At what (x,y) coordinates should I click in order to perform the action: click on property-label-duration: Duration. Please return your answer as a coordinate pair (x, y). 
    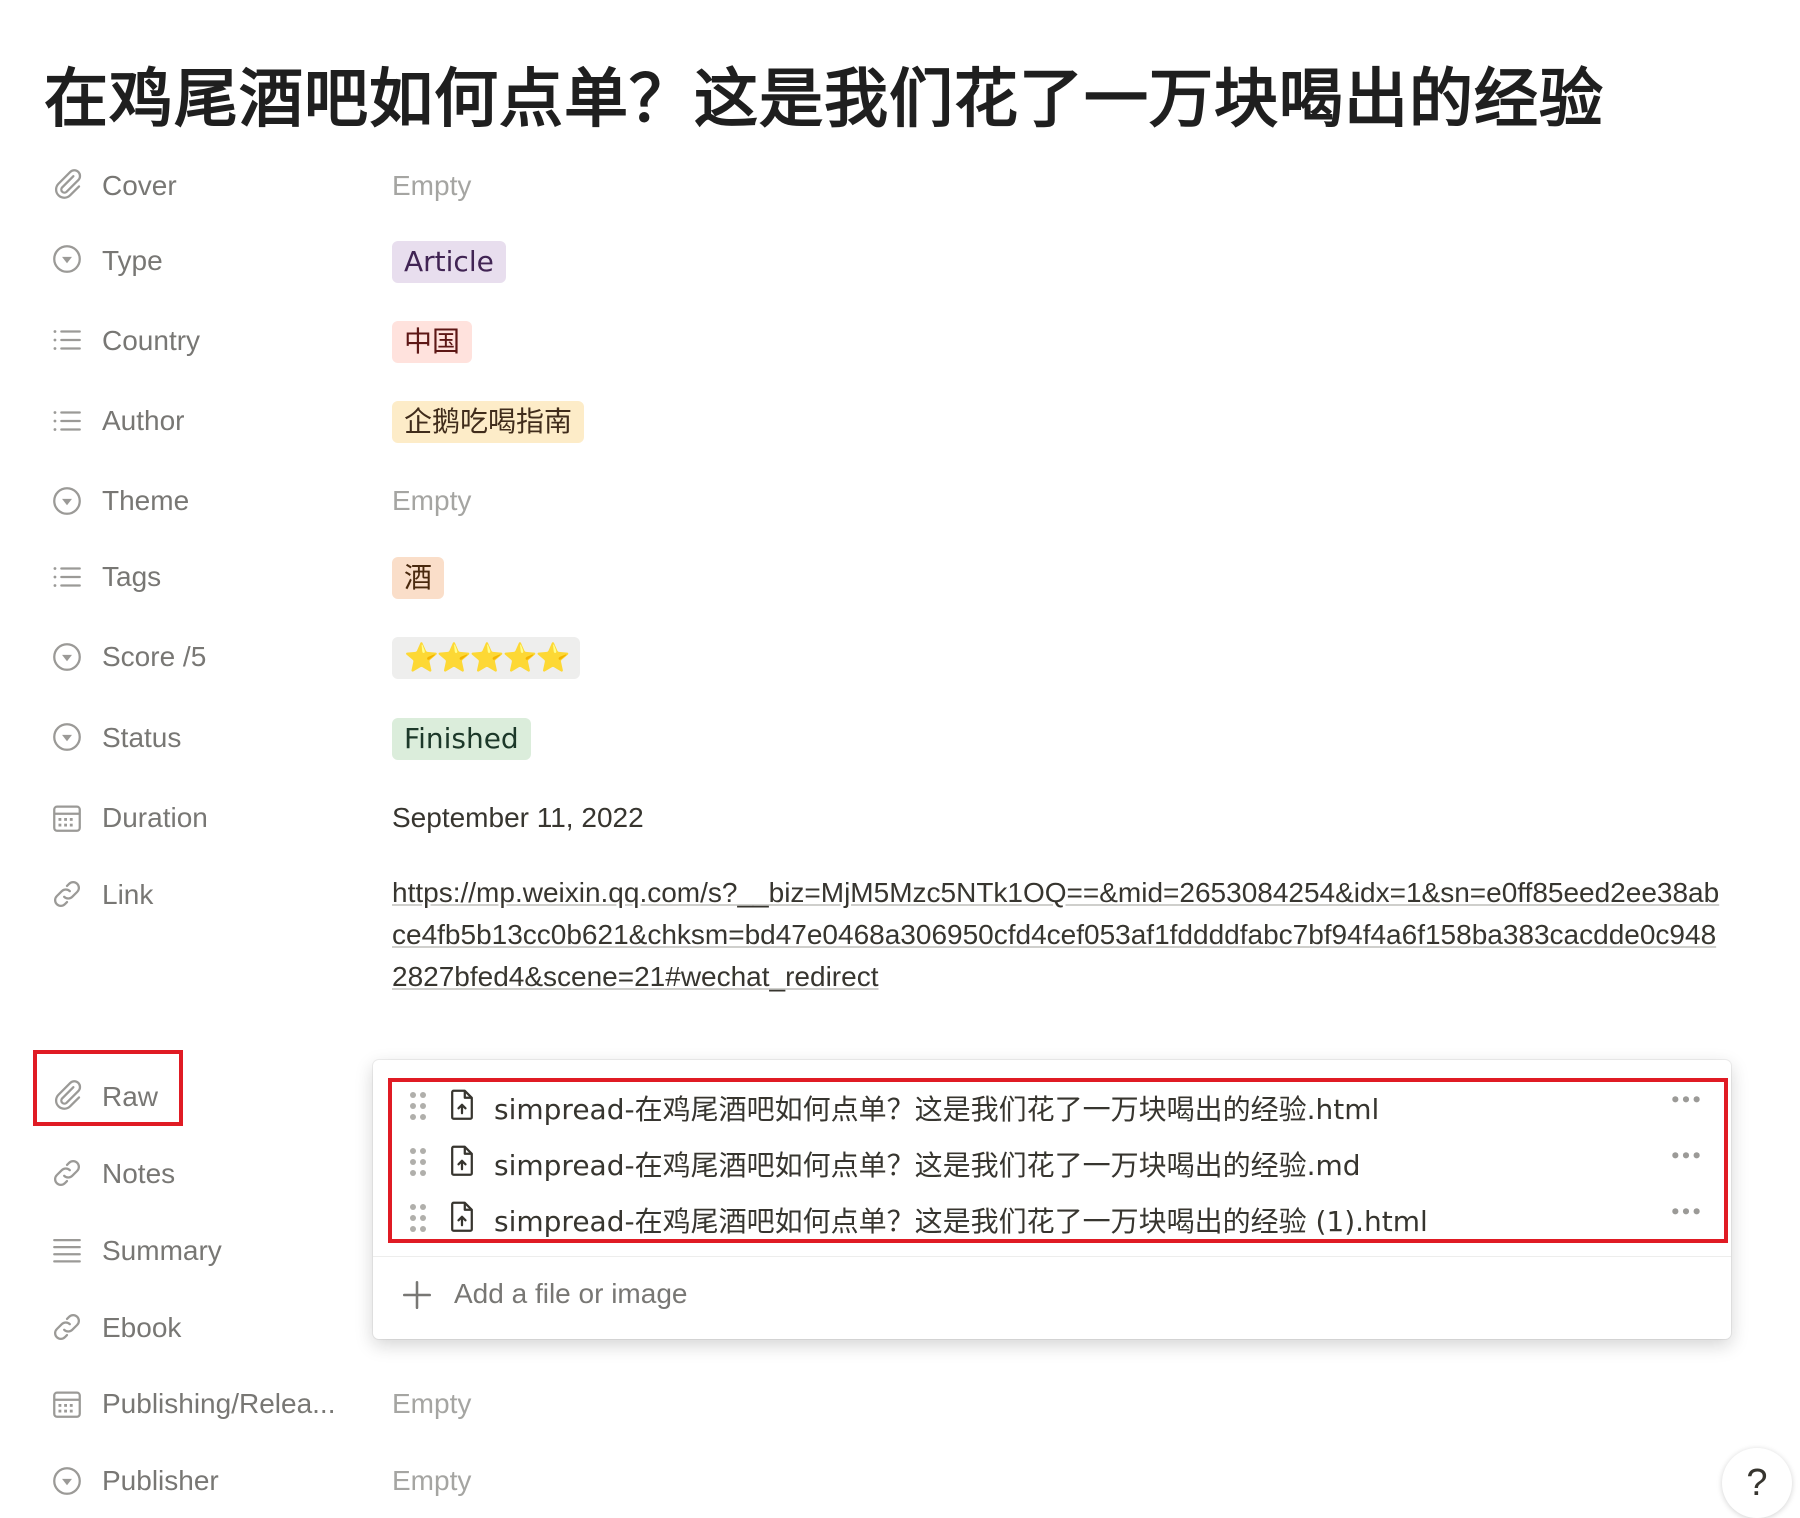
    Looking at the image, I should click on (155, 818).